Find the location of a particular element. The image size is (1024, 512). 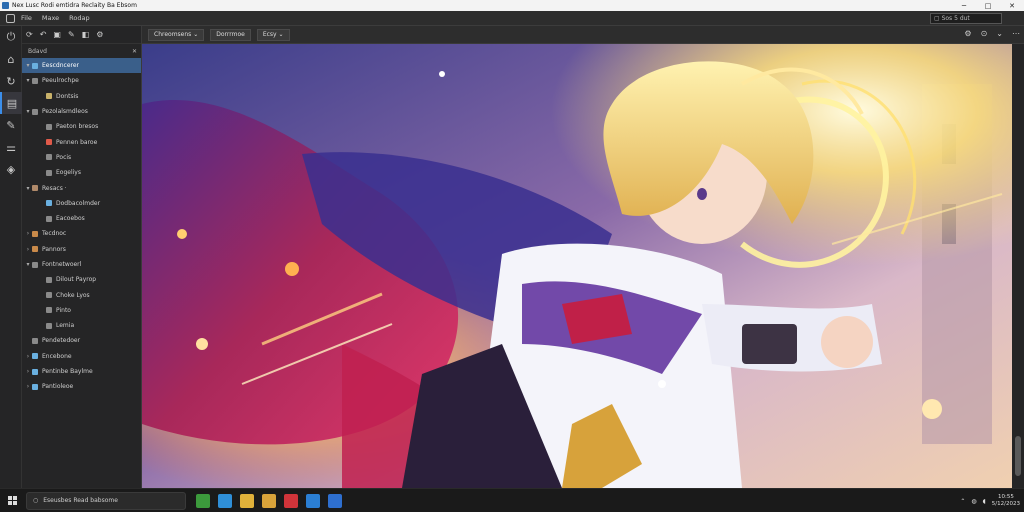

store-app-icon is located at coordinates (335, 500).